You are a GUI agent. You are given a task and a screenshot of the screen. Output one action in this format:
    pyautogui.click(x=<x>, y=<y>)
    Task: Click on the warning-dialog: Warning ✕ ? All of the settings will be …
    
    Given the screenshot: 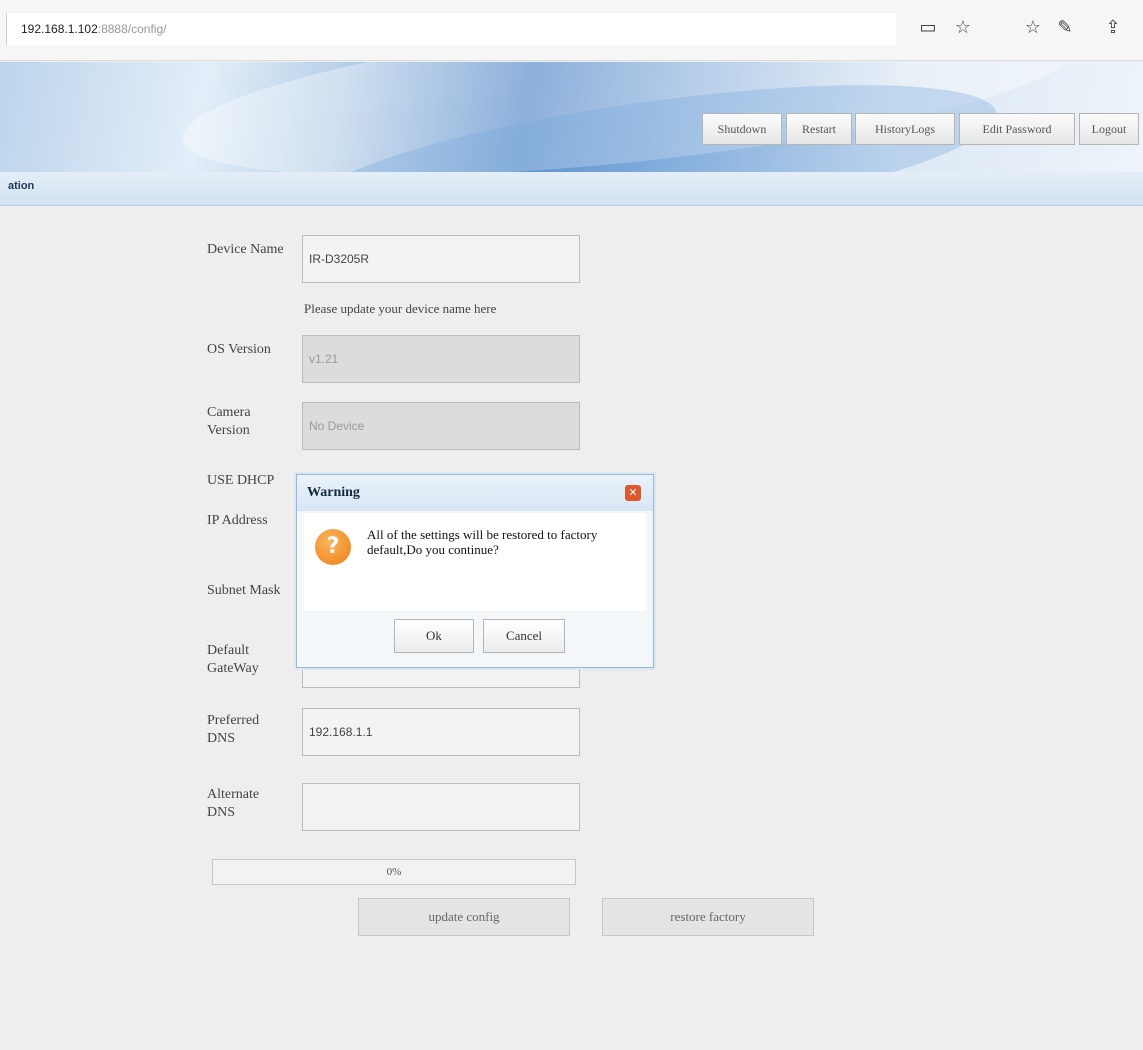 What is the action you would take?
    pyautogui.click(x=475, y=571)
    